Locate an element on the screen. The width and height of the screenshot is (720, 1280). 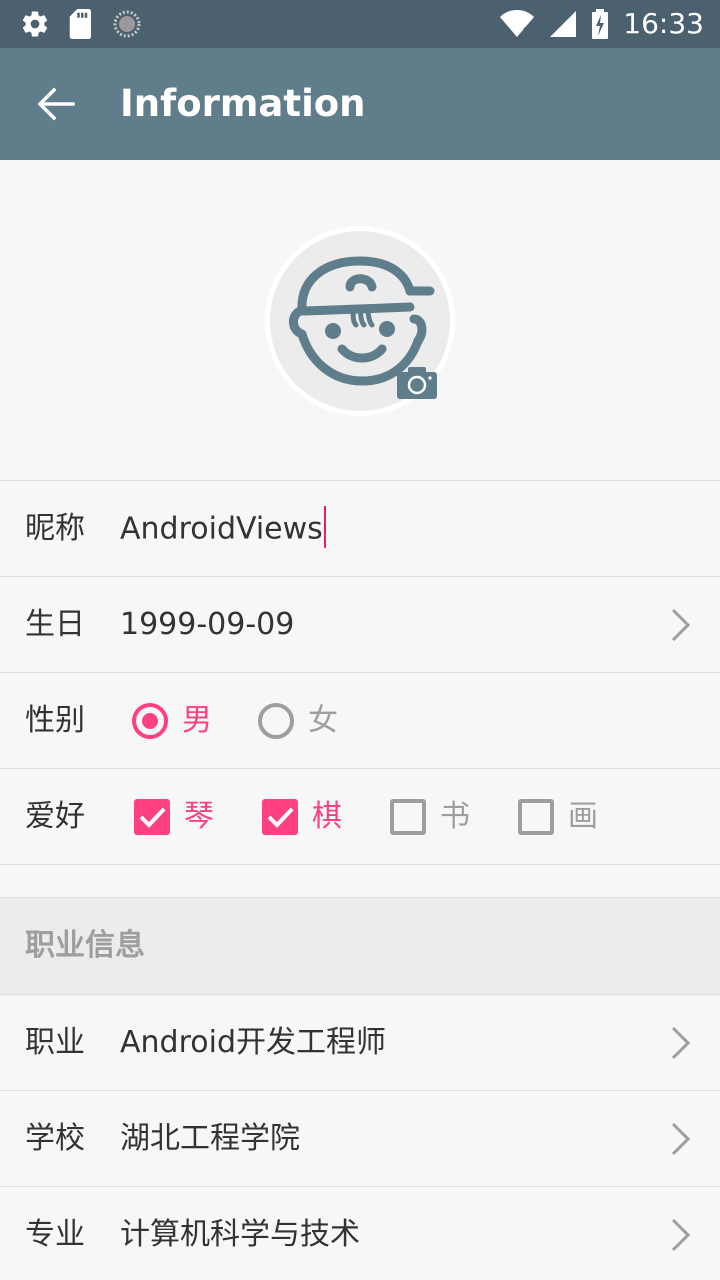
hobby-checkbox-group: 琴 棋 书 画 is located at coordinates (390, 817).